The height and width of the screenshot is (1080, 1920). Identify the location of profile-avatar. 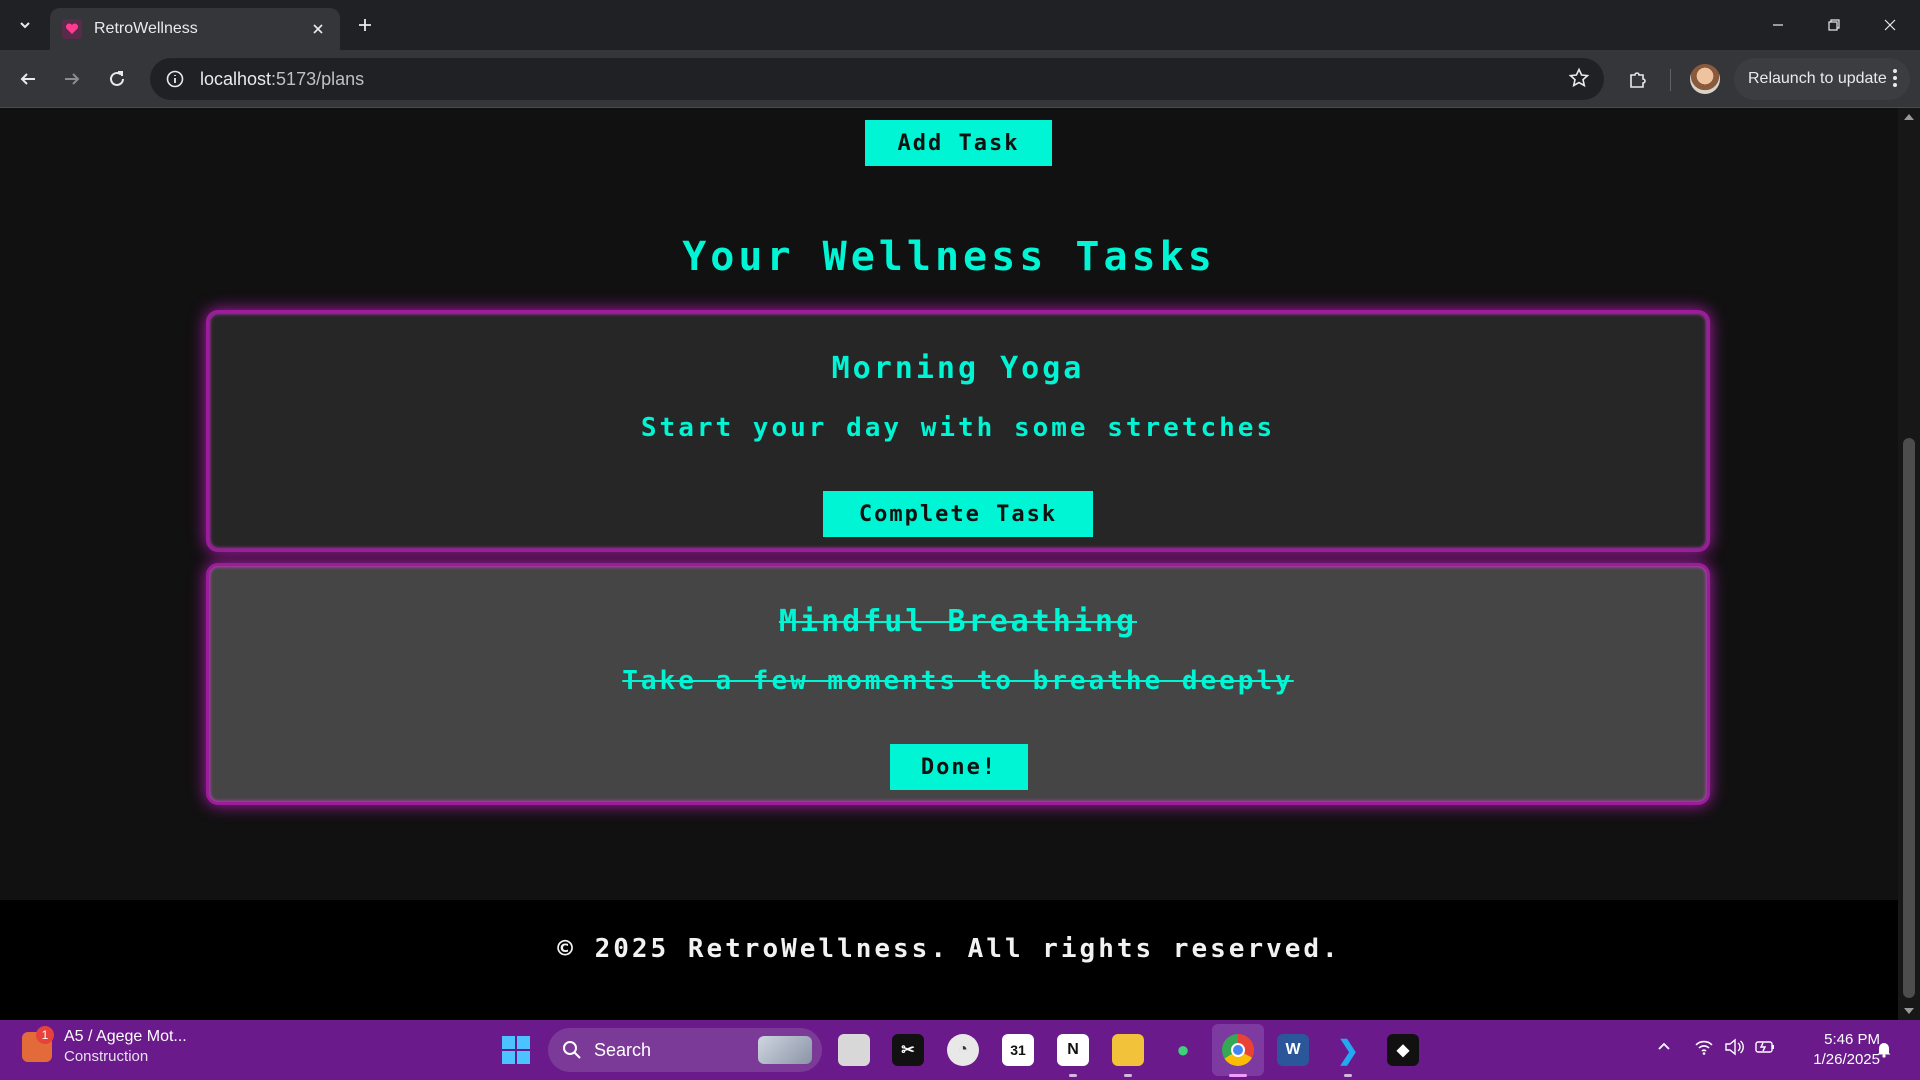
(1705, 79).